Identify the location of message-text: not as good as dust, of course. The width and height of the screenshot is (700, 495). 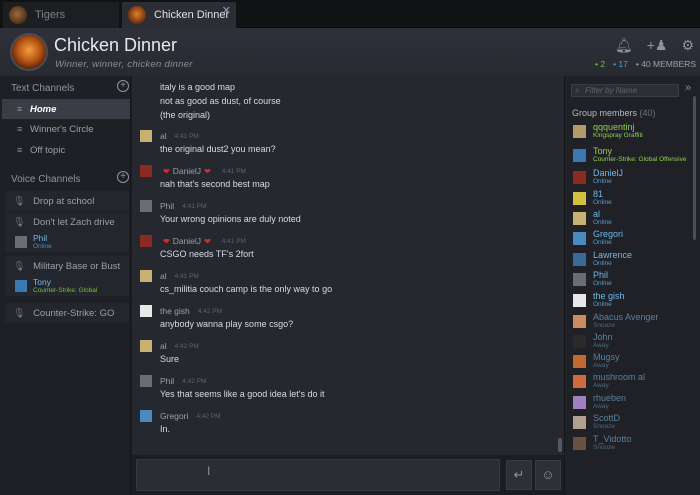
(220, 101).